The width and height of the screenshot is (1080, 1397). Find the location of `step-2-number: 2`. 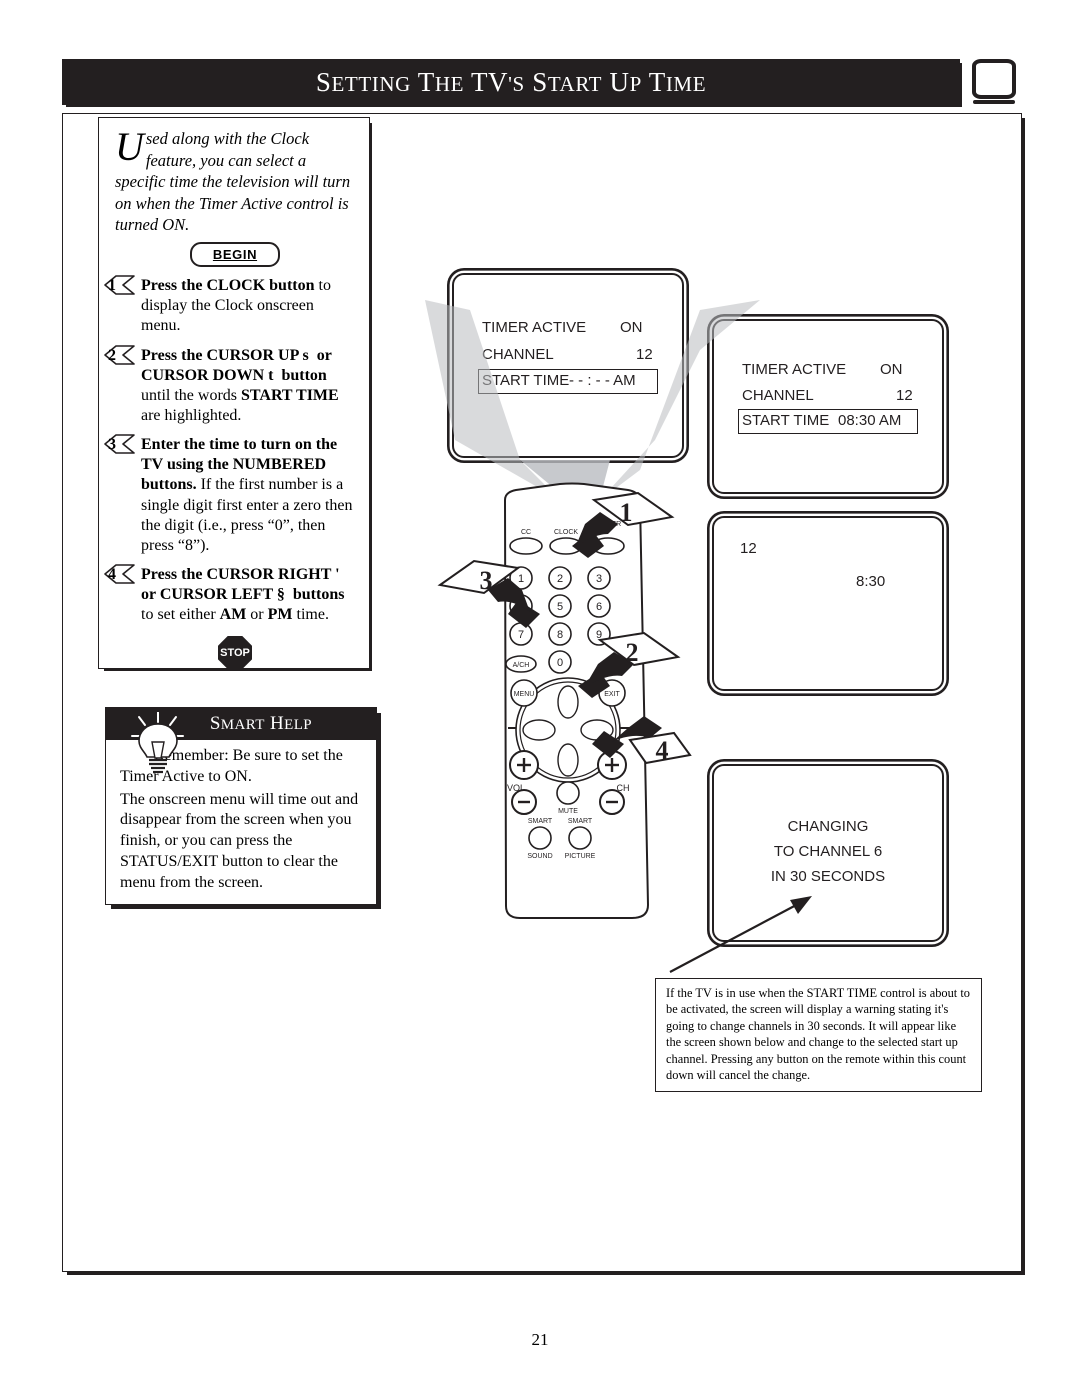

step-2-number: 2 is located at coordinates (112, 355).